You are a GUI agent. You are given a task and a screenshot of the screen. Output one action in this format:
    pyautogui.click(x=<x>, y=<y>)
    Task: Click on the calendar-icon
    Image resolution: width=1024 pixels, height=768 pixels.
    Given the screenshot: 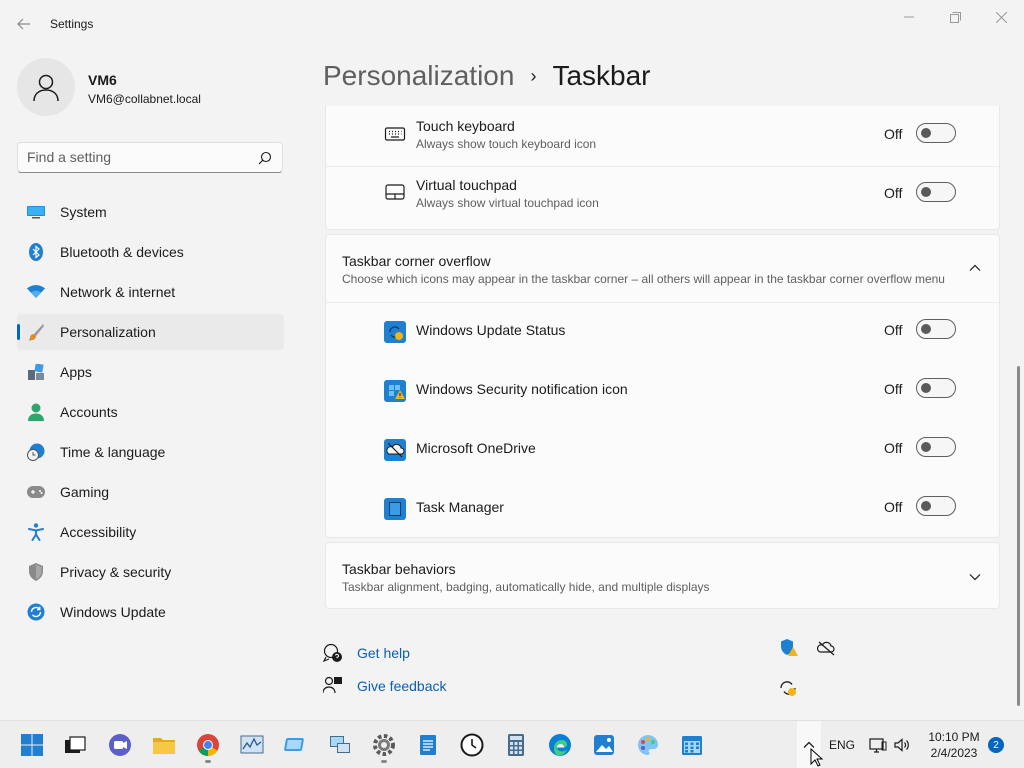 What is the action you would take?
    pyautogui.click(x=692, y=745)
    